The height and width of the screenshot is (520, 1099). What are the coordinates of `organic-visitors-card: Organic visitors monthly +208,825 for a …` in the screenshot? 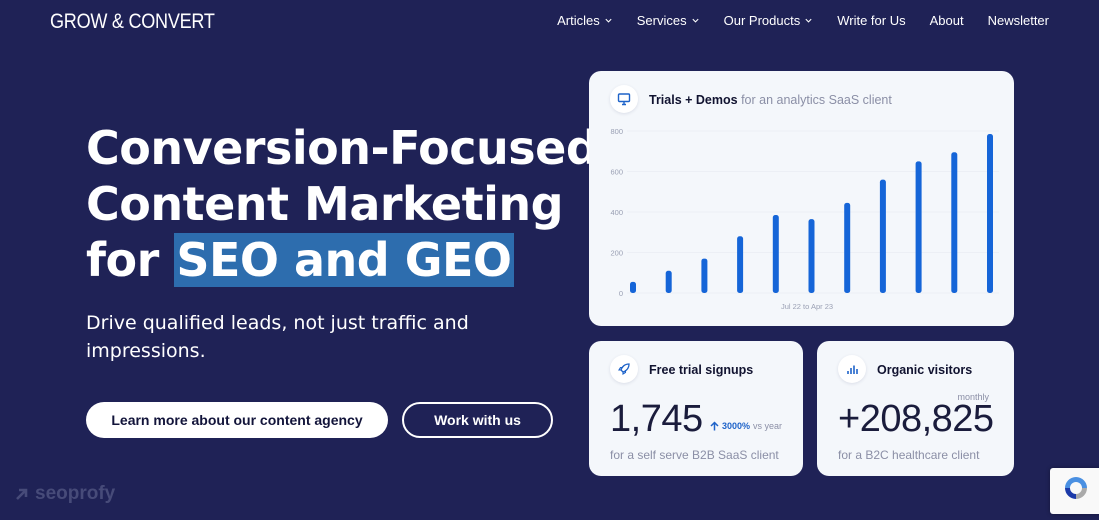 It's located at (915, 408).